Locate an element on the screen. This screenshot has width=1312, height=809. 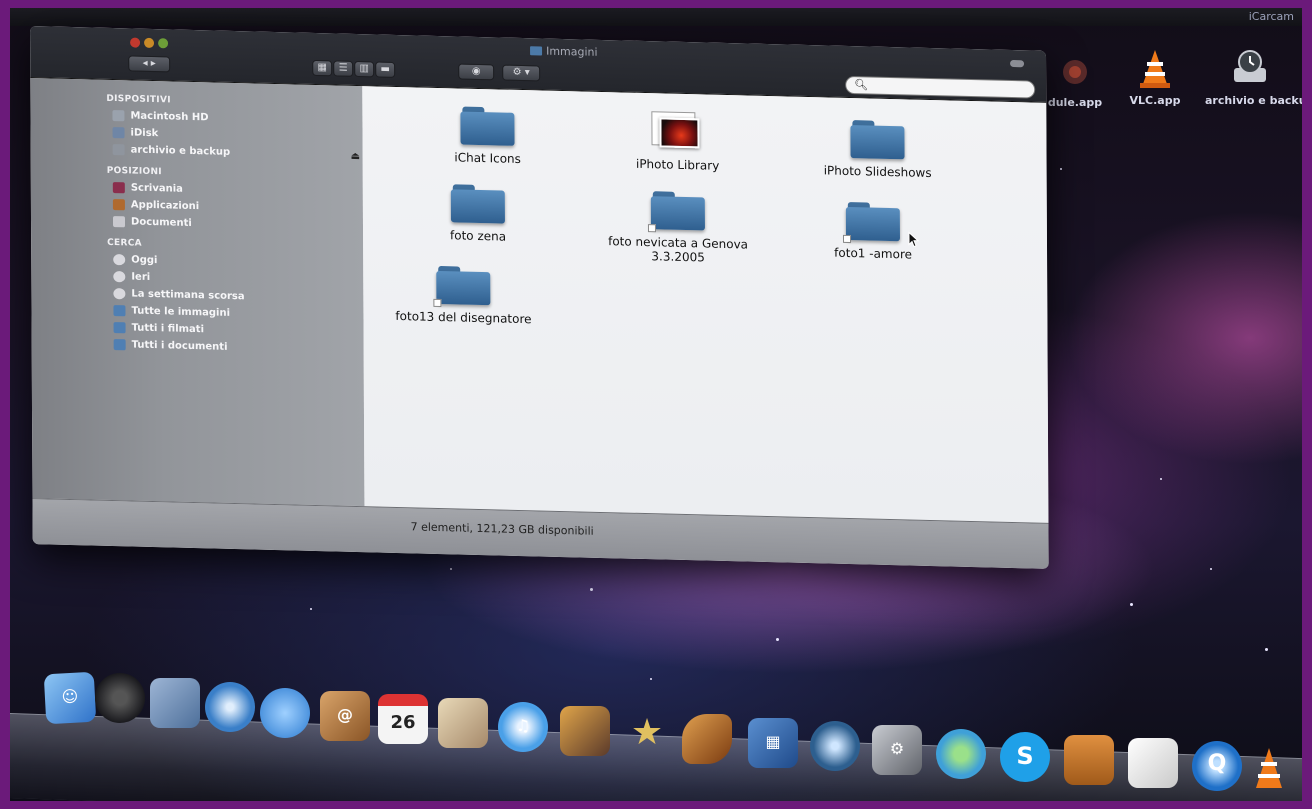
minimize-button is located at coordinates (149, 43).